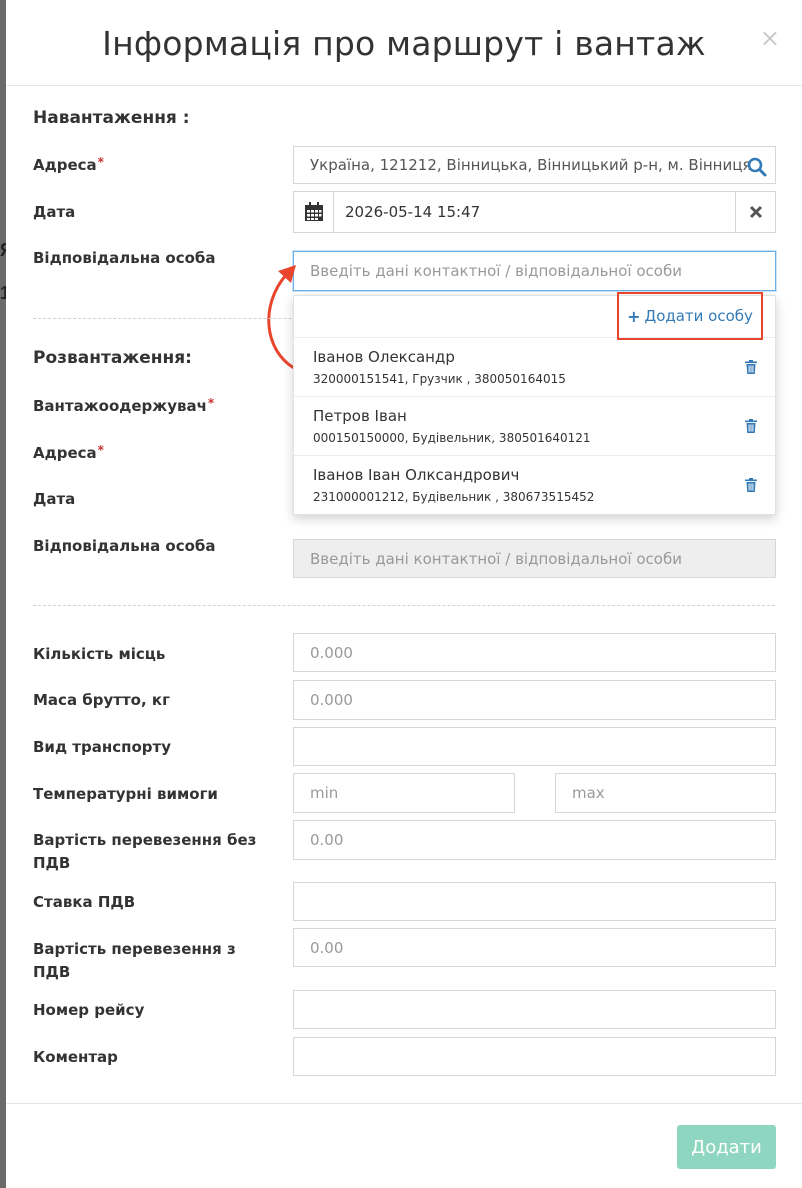 The image size is (802, 1188). Describe the element at coordinates (384, 357) in the screenshot. I see `person-name: Іванов Олександр` at that location.